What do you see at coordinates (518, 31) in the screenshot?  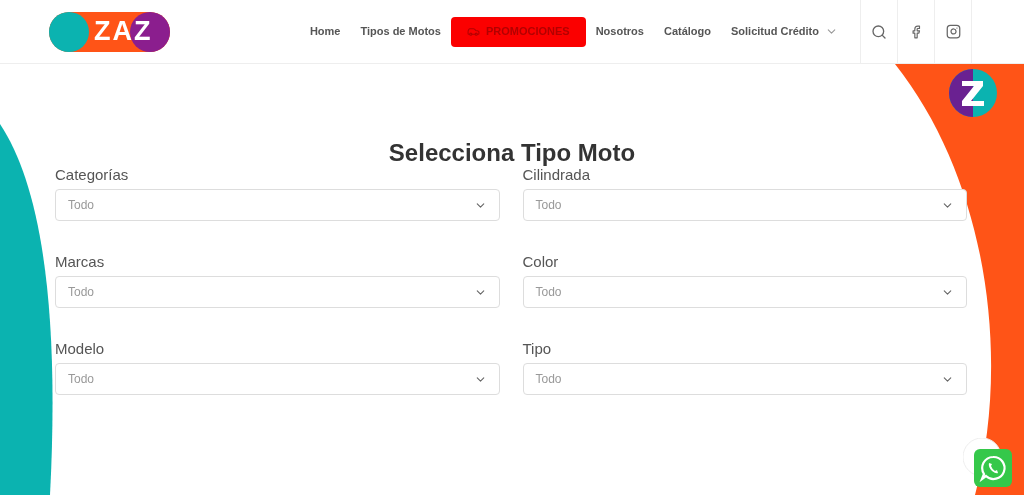 I see `promotions-button: PROMOCIONES` at bounding box center [518, 31].